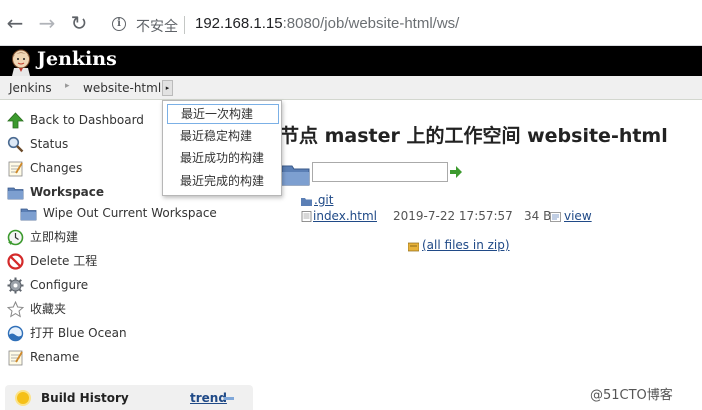  What do you see at coordinates (77, 59) in the screenshot?
I see `jenkins-title: Jenkins` at bounding box center [77, 59].